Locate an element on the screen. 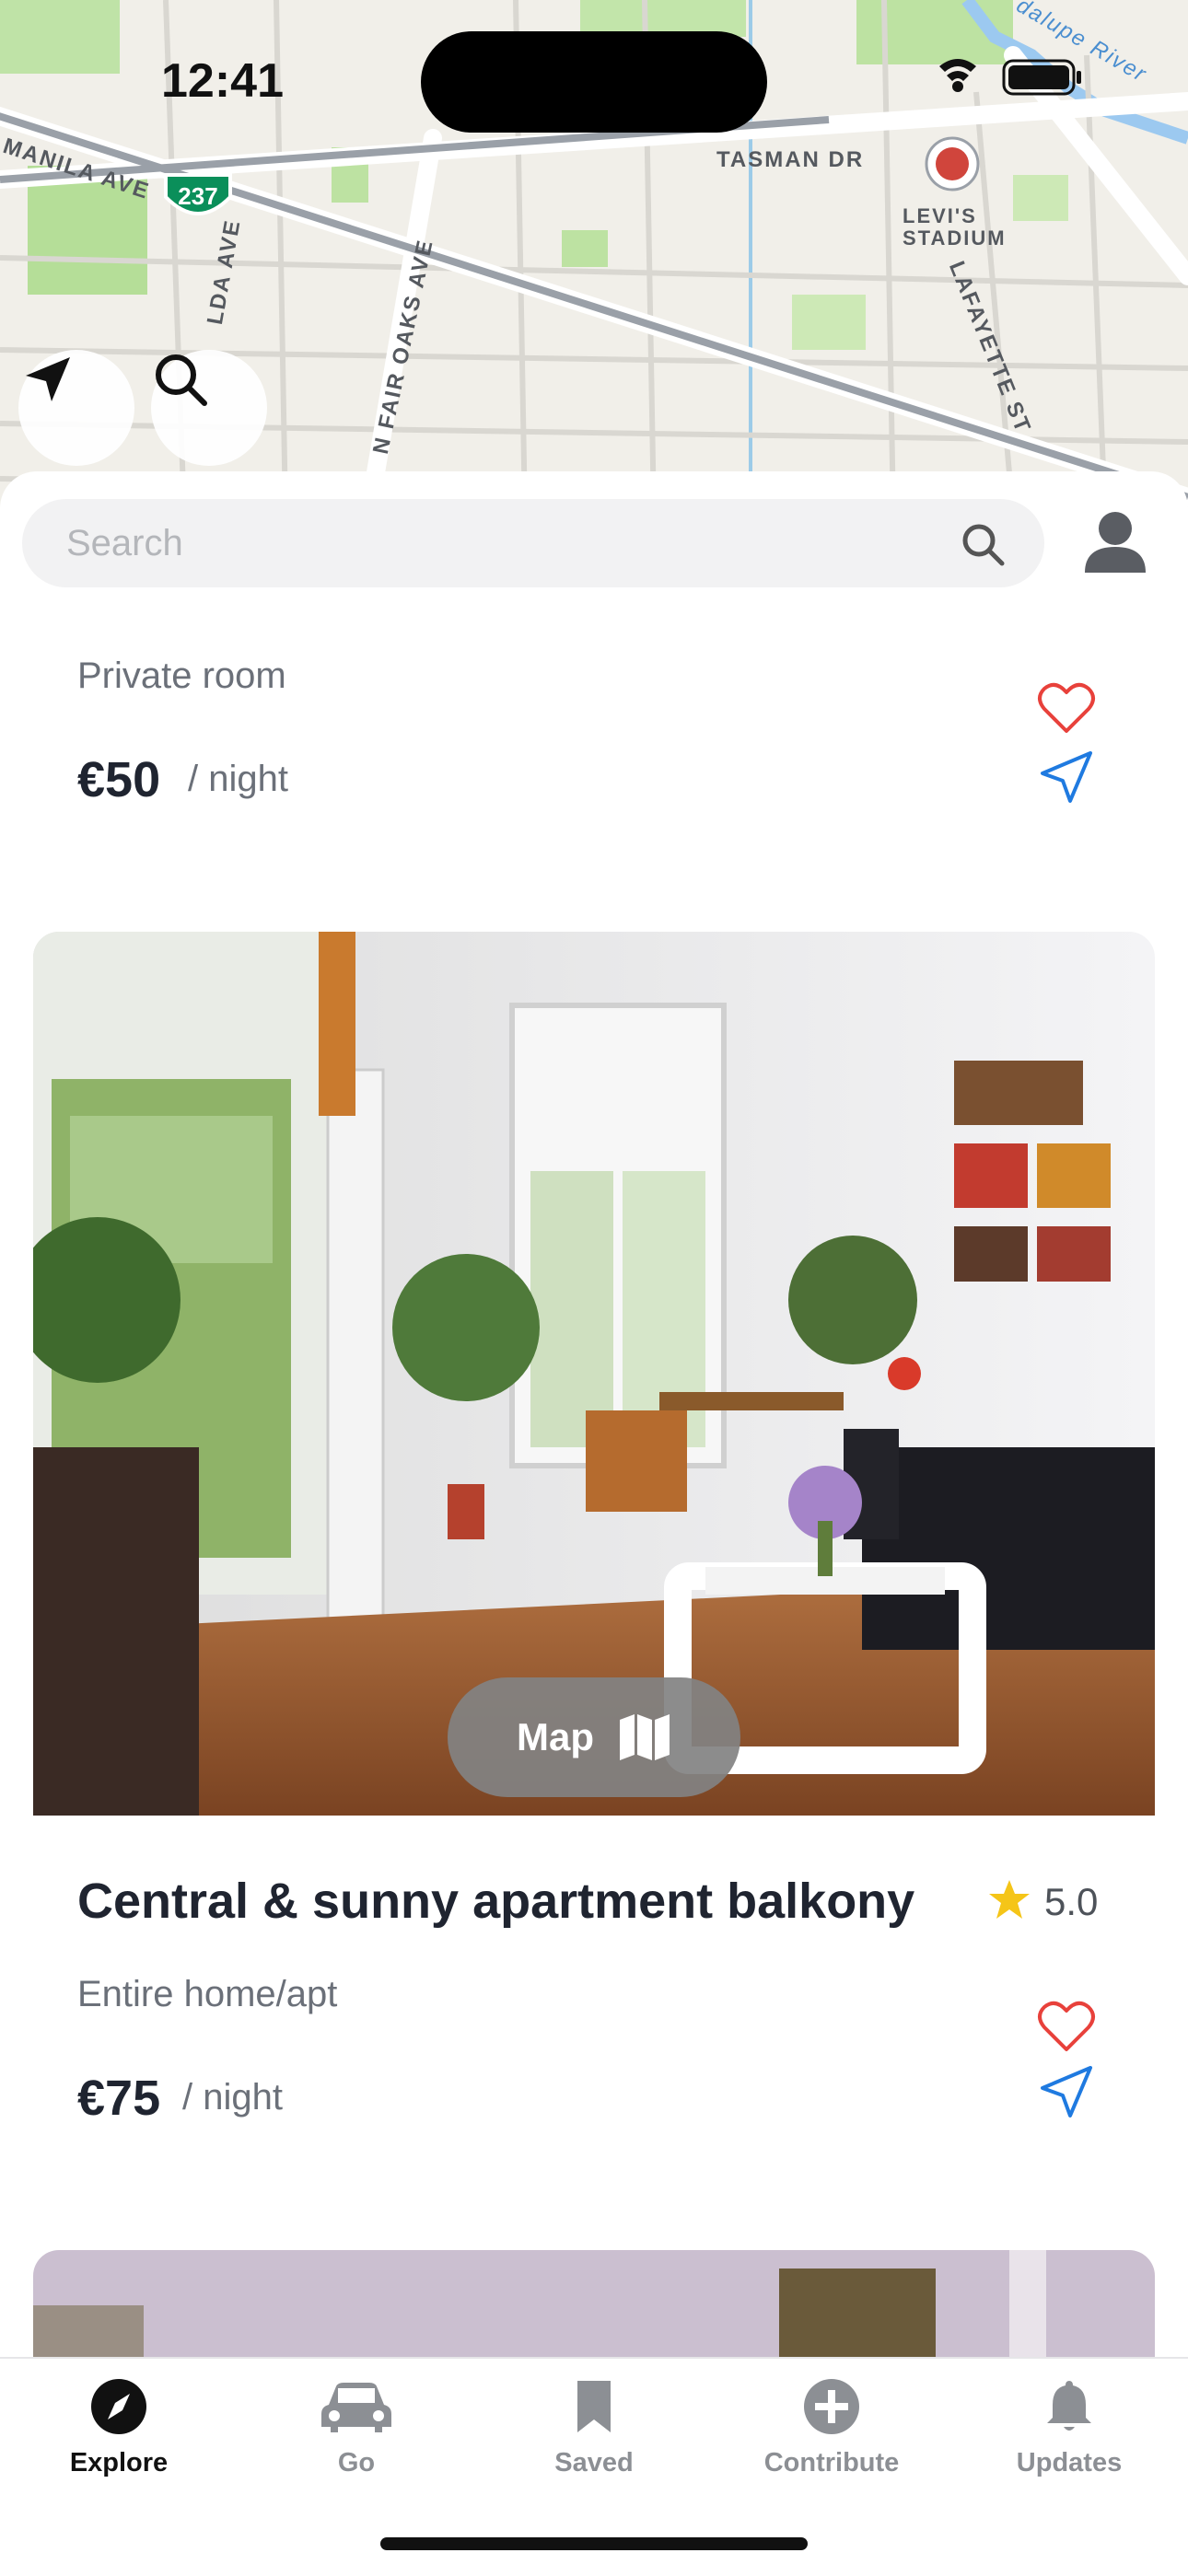 Image resolution: width=1188 pixels, height=2576 pixels. listing-type: Private room is located at coordinates (181, 676).